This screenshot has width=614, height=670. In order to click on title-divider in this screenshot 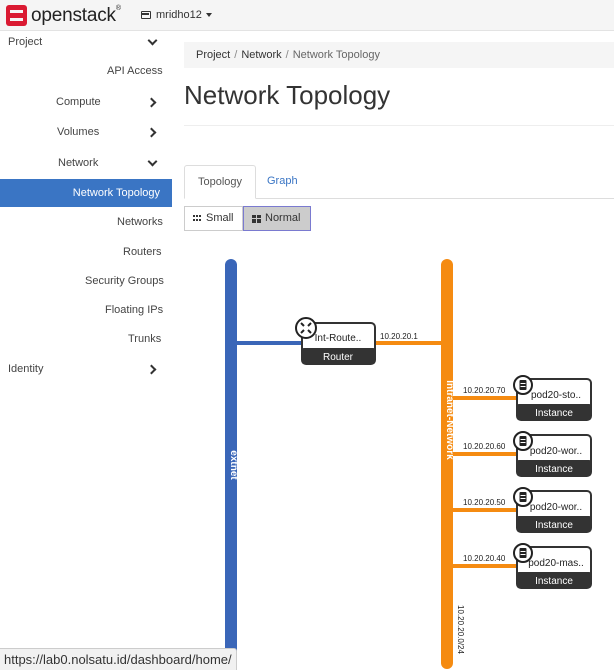, I will do `click(399, 125)`.